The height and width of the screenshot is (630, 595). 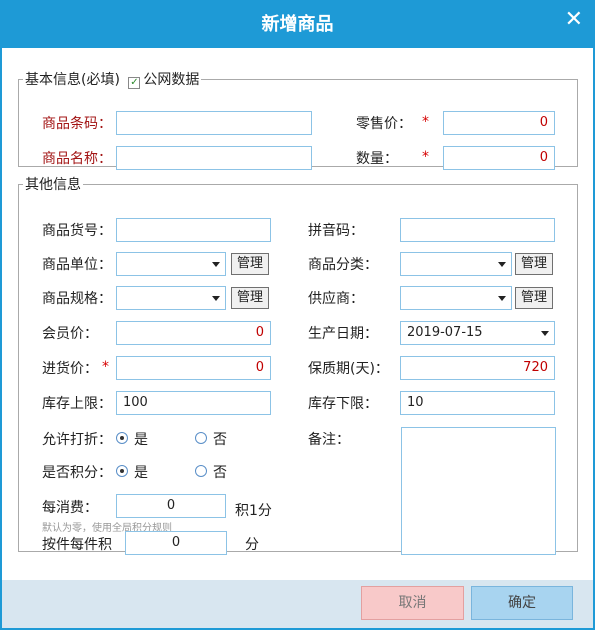 I want to click on spec-label: 商品规格：, so click(x=77, y=299).